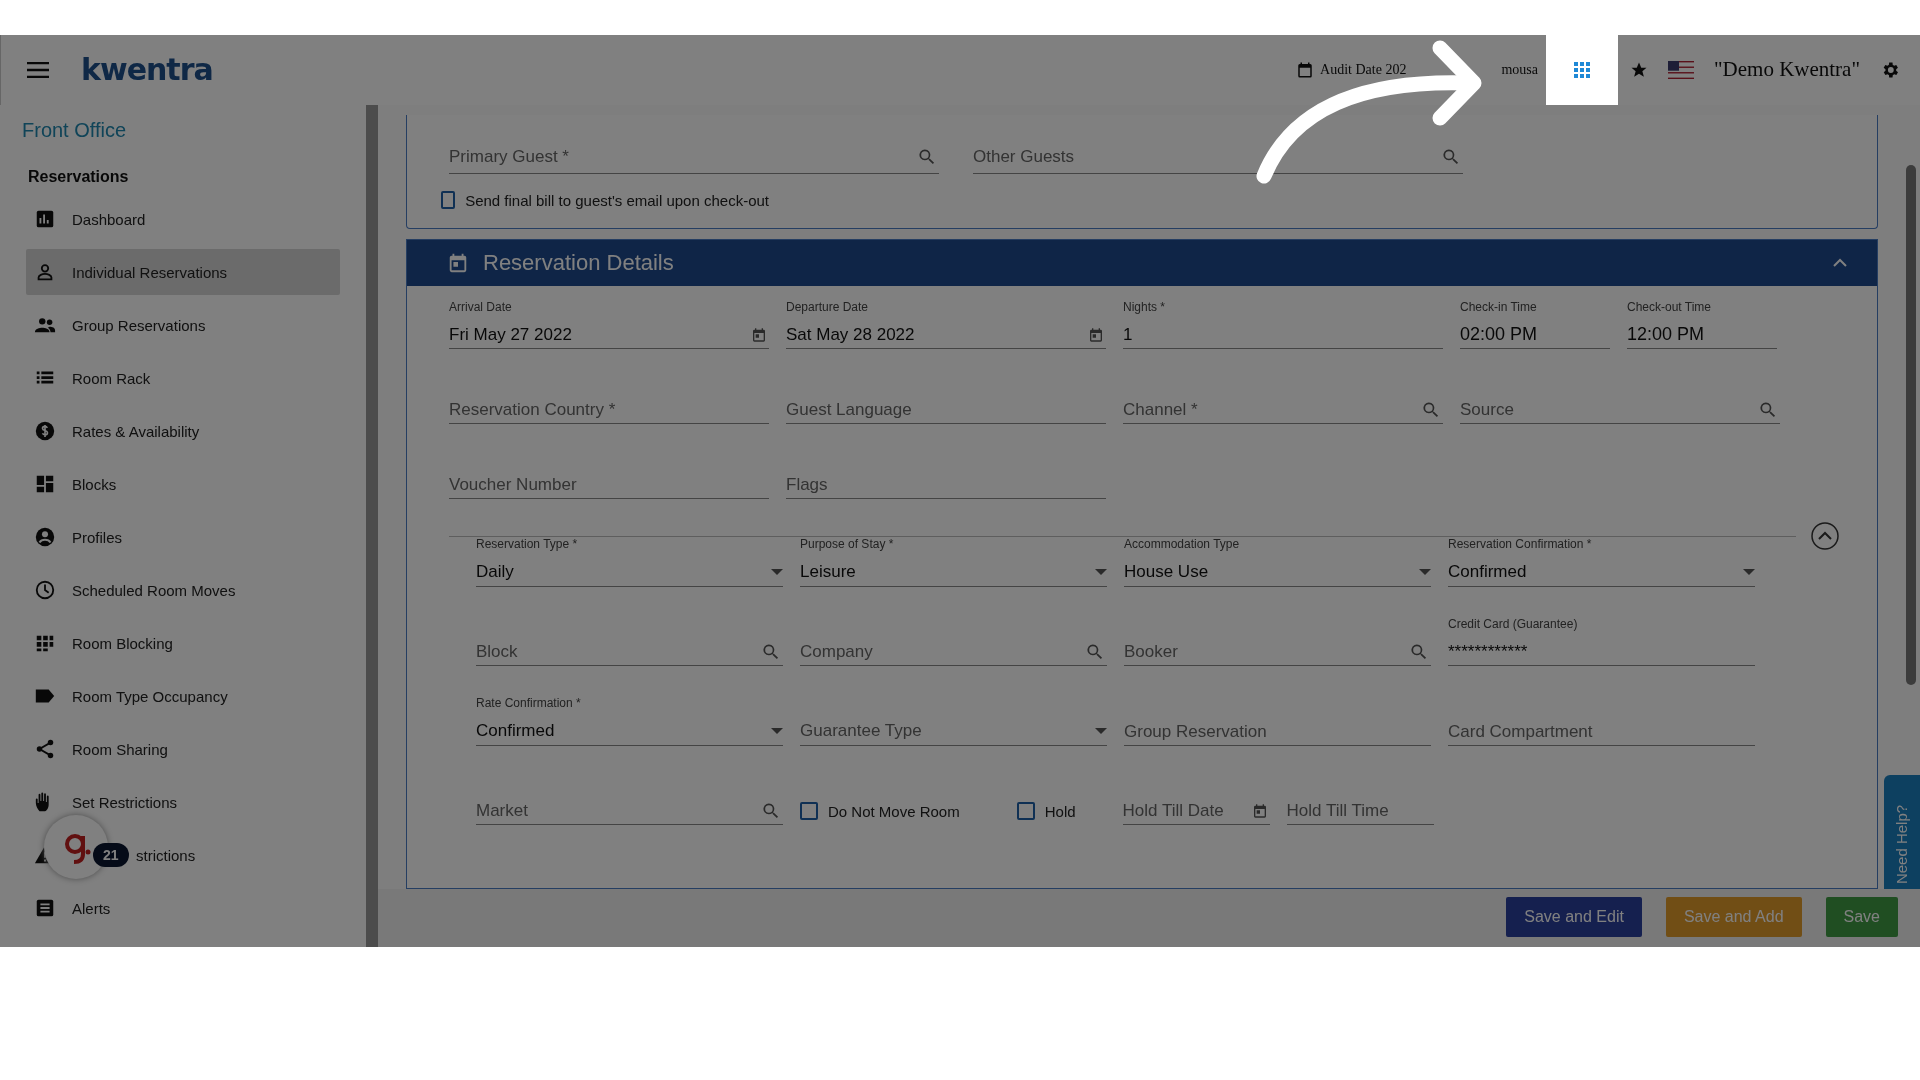 The height and width of the screenshot is (1080, 1920). I want to click on field-label: Rate Confirmation *, so click(529, 703).